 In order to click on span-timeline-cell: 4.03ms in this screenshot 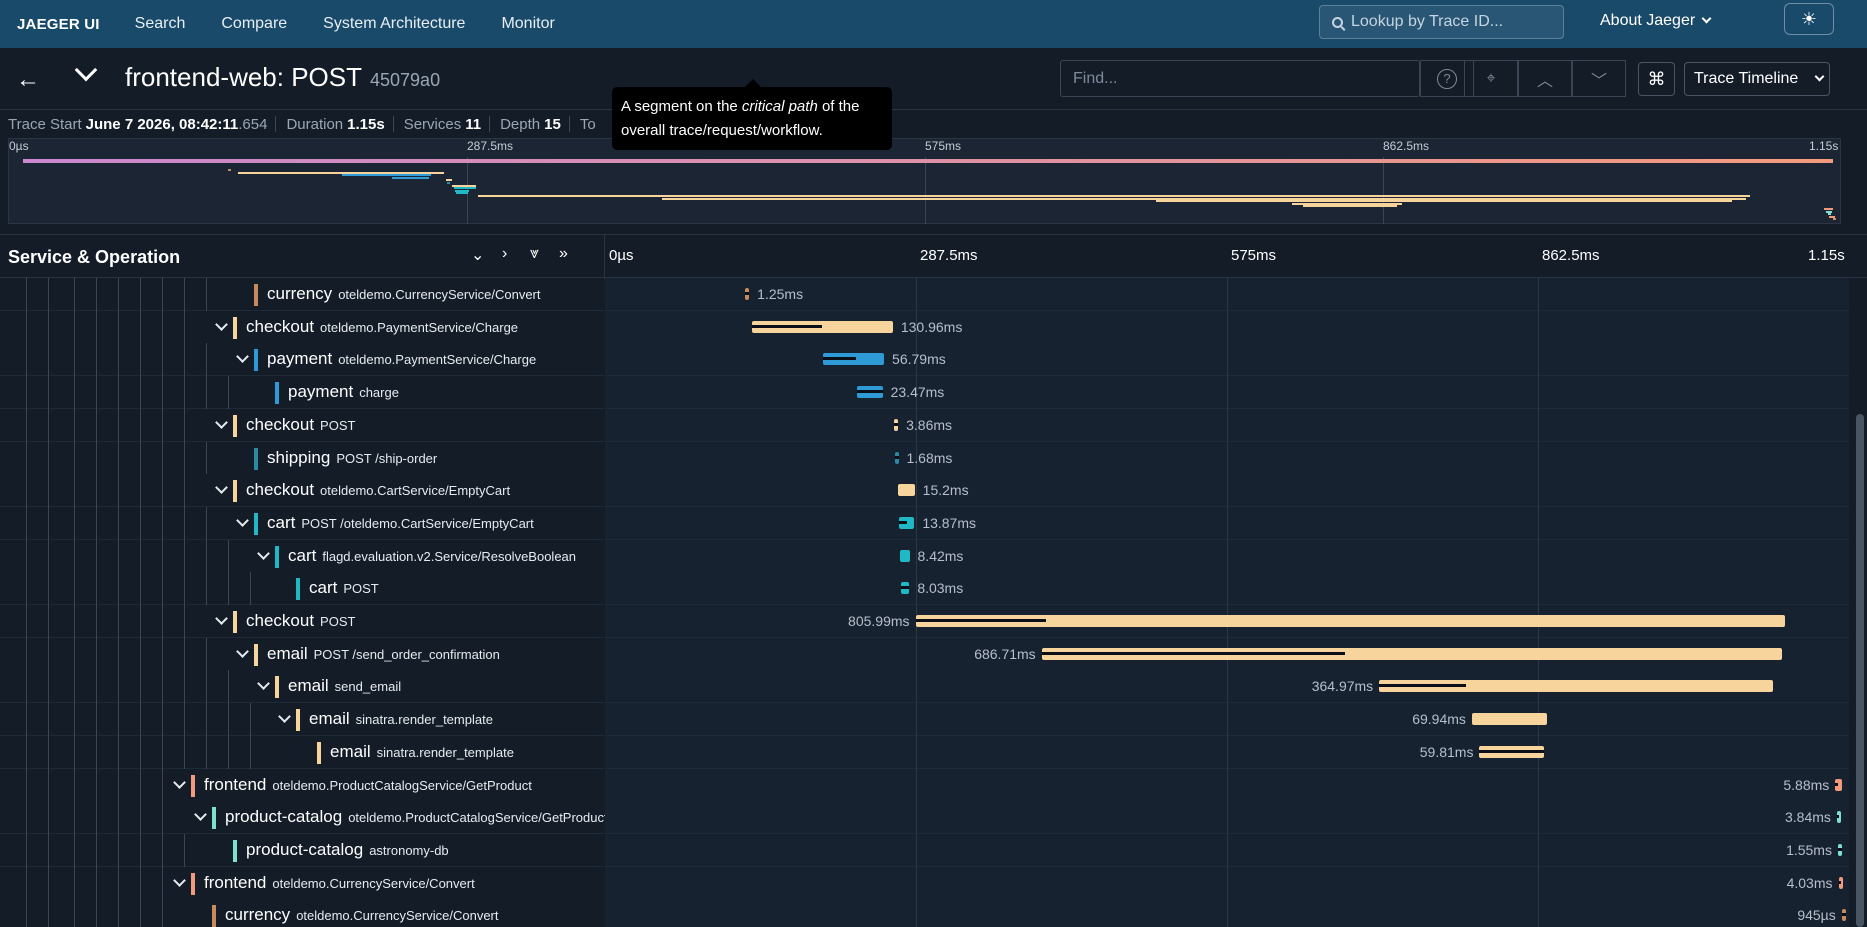, I will do `click(1227, 883)`.